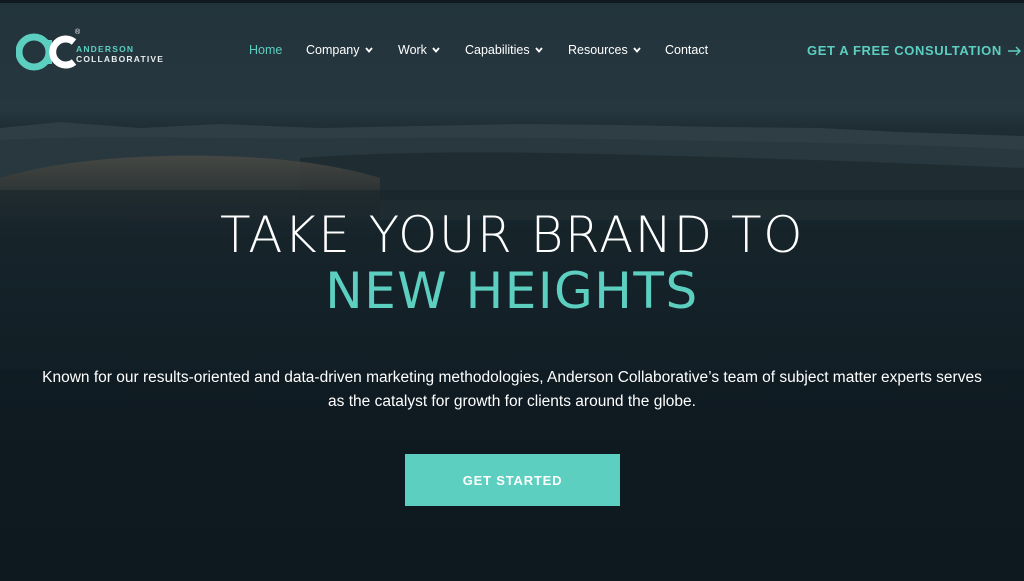  I want to click on brand-wordmark: ANDERSON COLLABORATIVE, so click(120, 54).